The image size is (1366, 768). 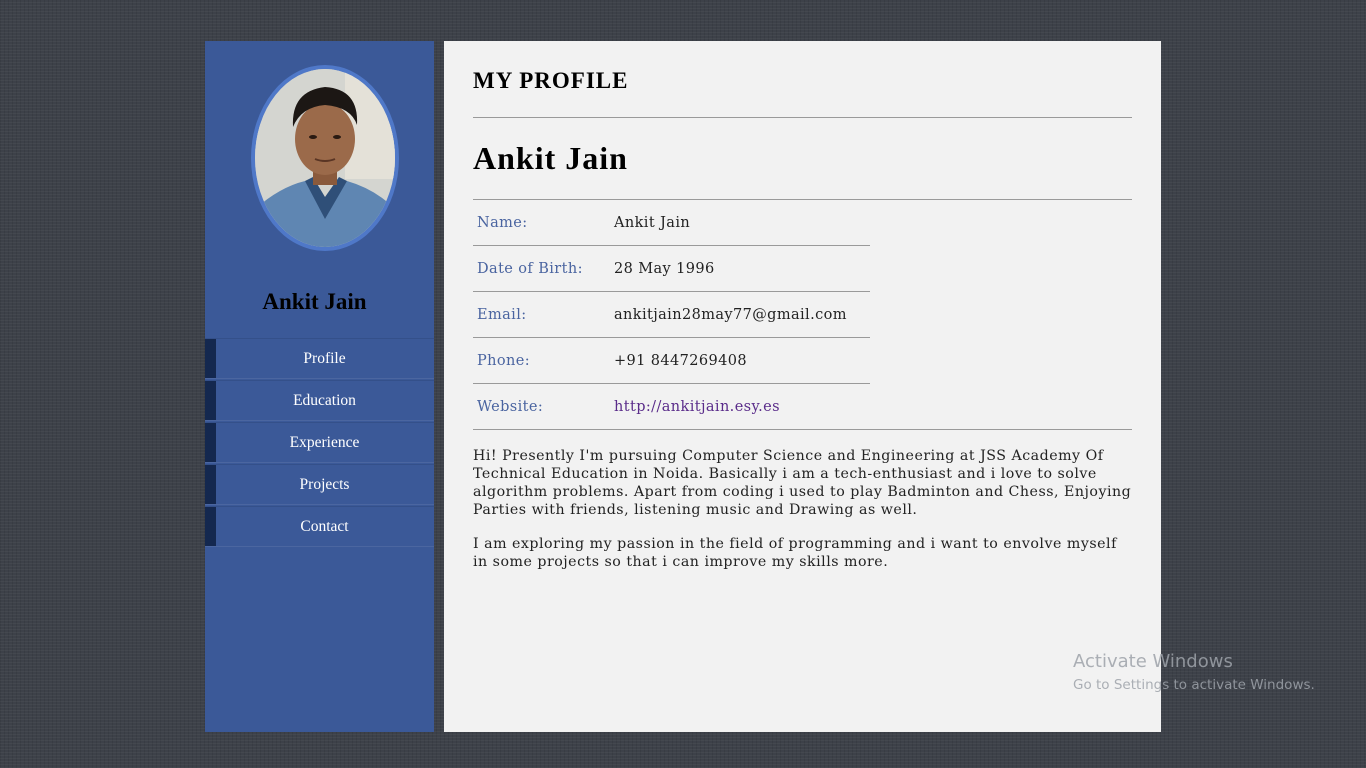 I want to click on detail-label: Website:, so click(x=510, y=407).